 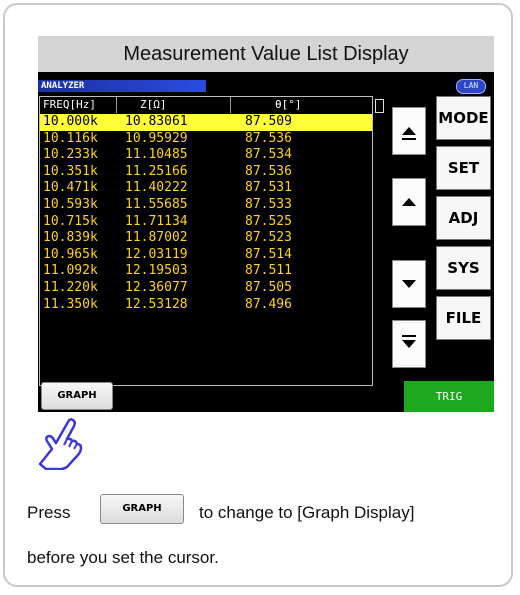 What do you see at coordinates (70, 304) in the screenshot?
I see `cell-freq: 11.350k` at bounding box center [70, 304].